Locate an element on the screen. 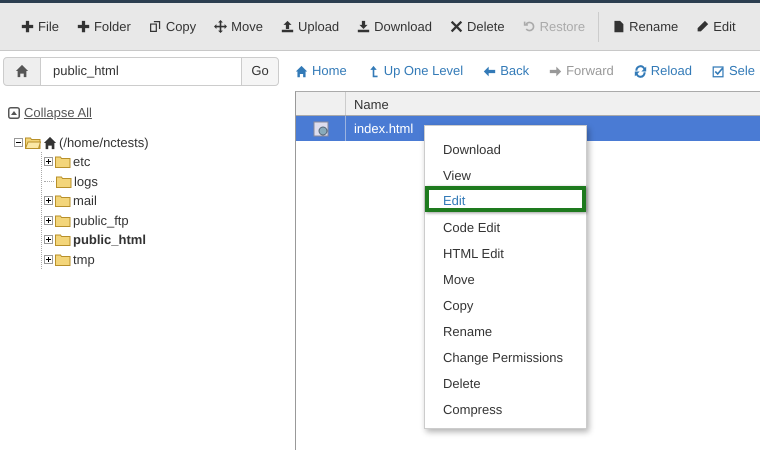 Image resolution: width=760 pixels, height=450 pixels. path-field: public_html is located at coordinates (141, 71).